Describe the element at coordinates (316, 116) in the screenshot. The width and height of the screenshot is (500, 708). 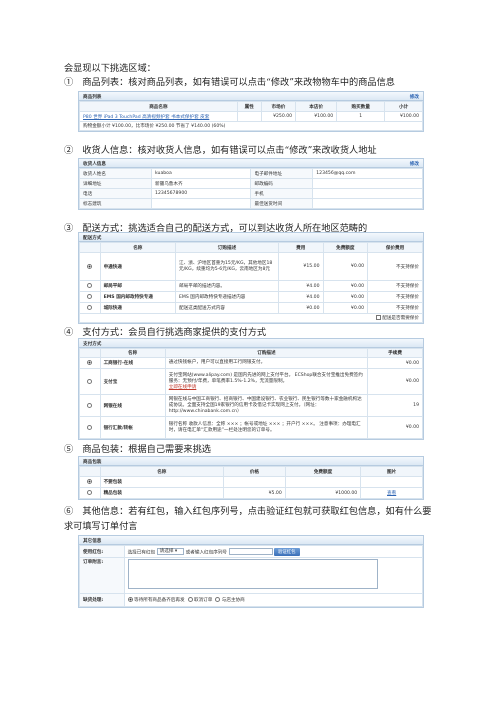
I see `goods-item-price: ¥100.00` at that location.